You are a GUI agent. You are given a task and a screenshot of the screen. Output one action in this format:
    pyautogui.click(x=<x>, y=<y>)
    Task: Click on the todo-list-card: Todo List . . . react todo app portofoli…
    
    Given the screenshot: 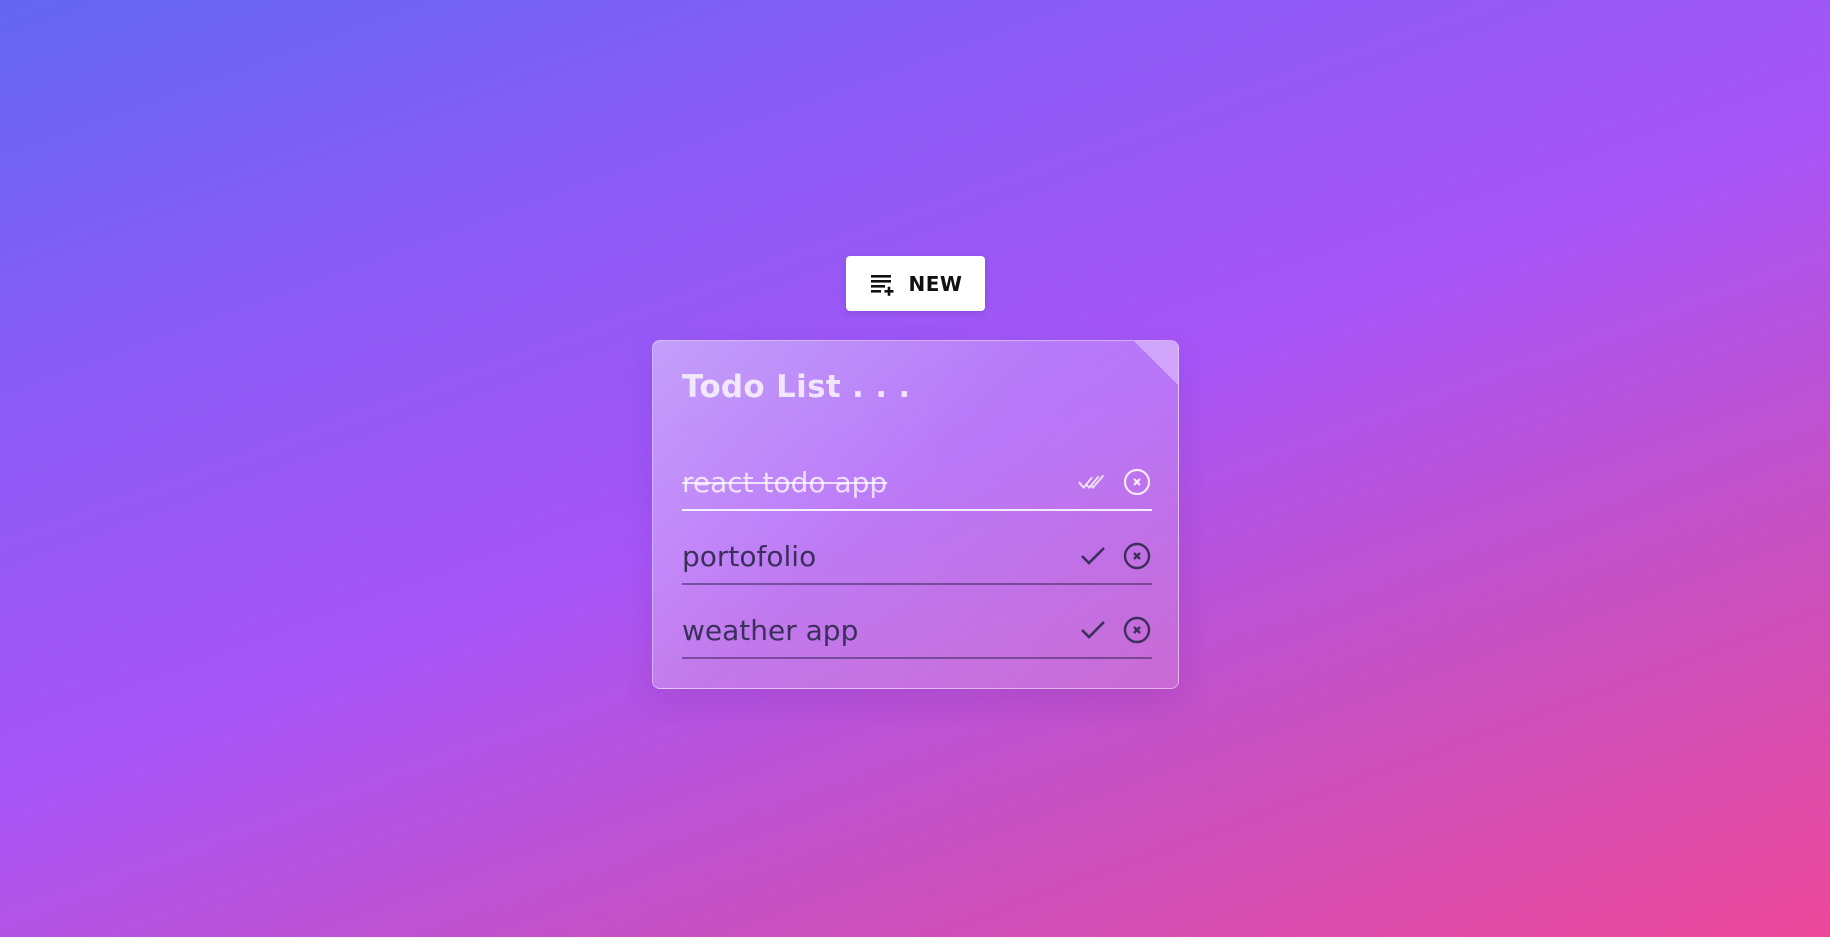 What is the action you would take?
    pyautogui.click(x=915, y=514)
    